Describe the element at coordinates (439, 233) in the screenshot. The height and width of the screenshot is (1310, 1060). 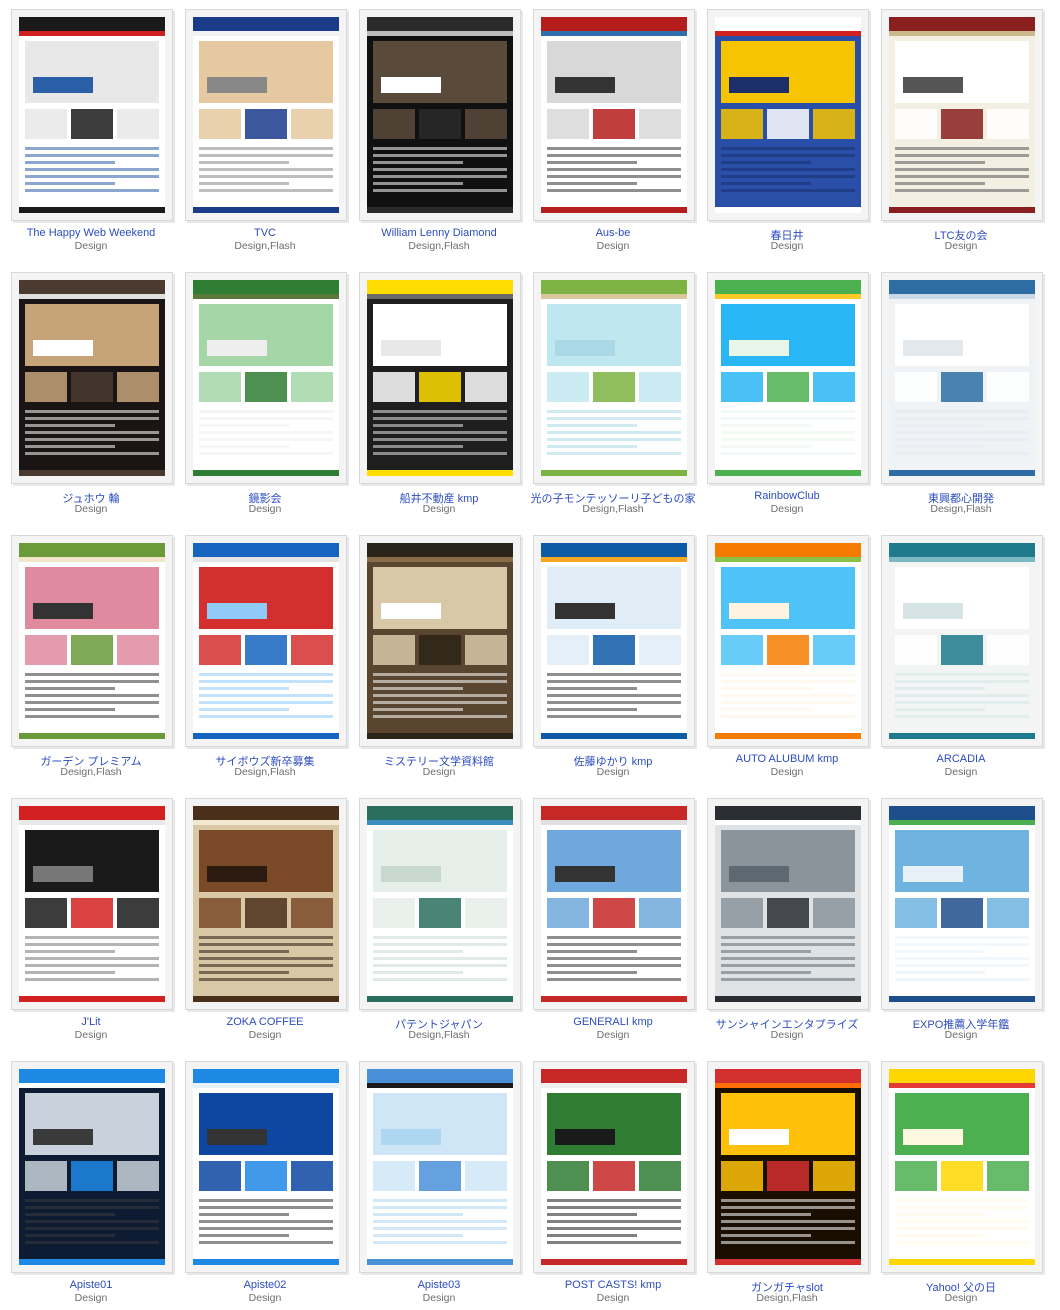
I see `portfolio-title-link: William Lenny Diamond` at that location.